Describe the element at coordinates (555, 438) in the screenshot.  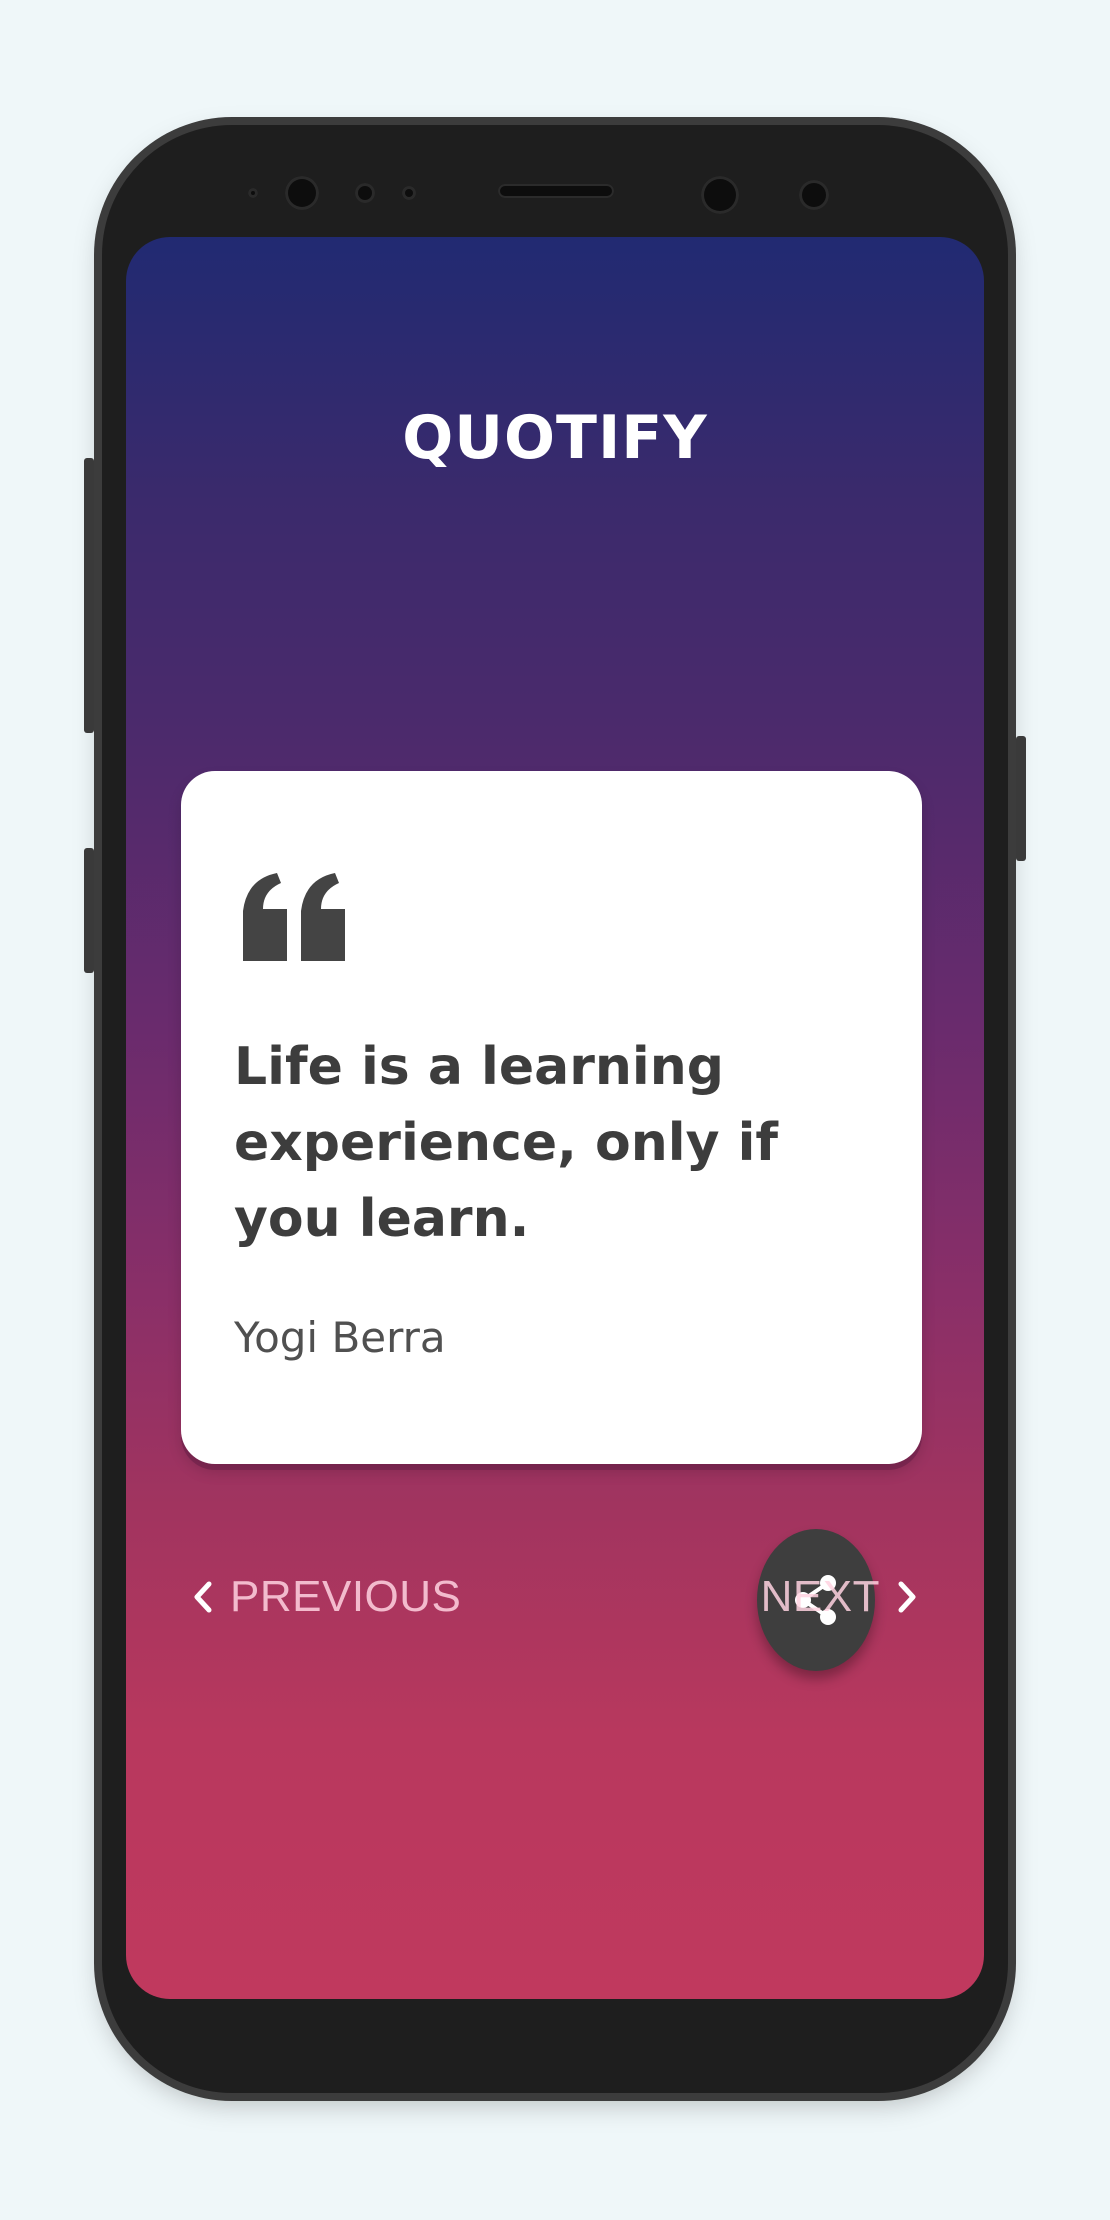
I see `app-title: QUOTIFY` at that location.